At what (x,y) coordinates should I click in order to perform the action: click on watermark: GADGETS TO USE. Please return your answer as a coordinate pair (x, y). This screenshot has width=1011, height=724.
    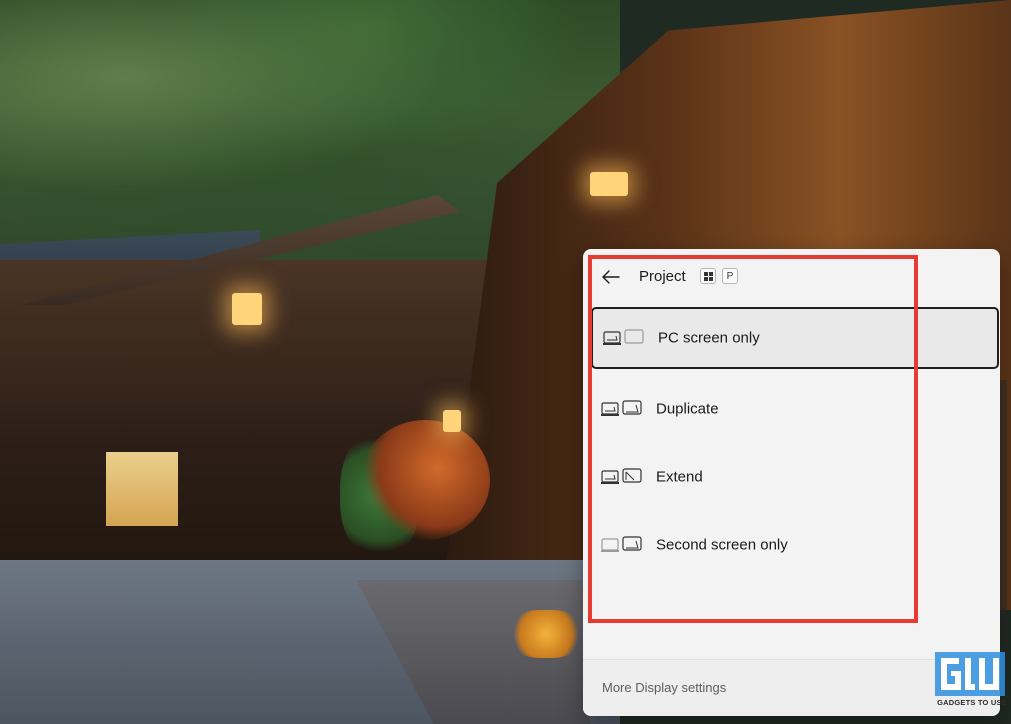
    Looking at the image, I should click on (970, 682).